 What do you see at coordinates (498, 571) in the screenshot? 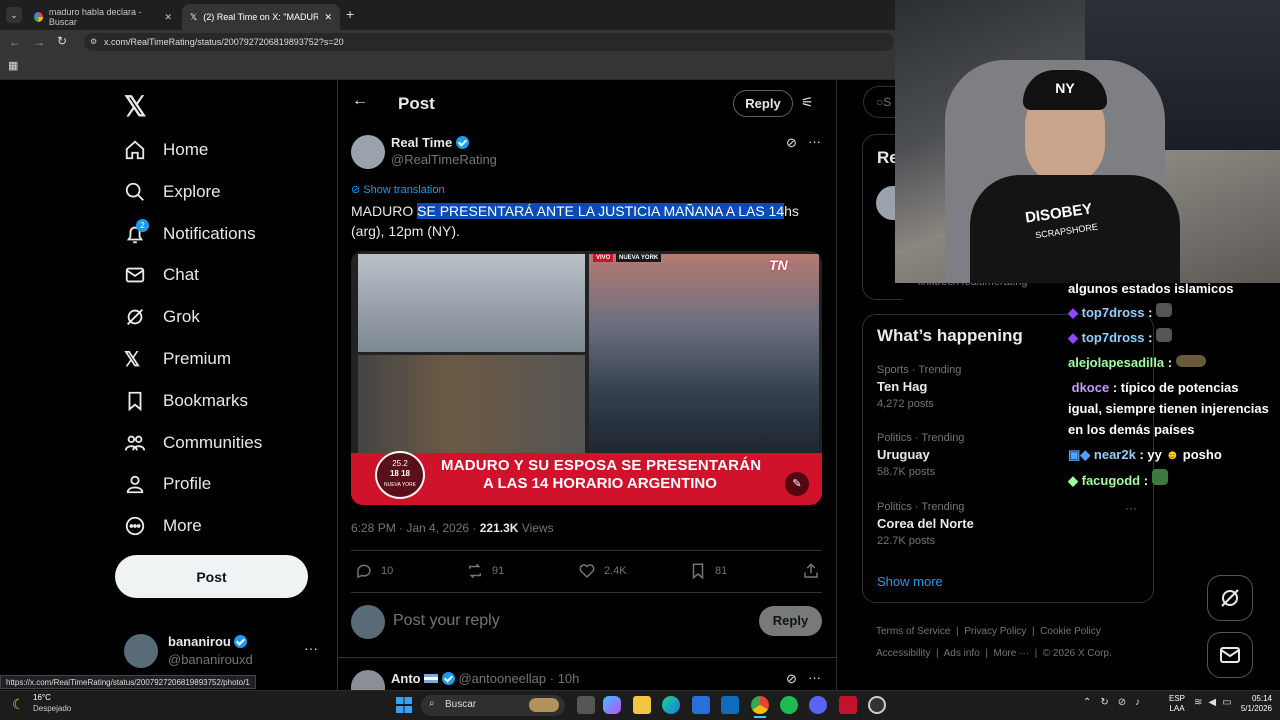
I see `repost-count: 91` at bounding box center [498, 571].